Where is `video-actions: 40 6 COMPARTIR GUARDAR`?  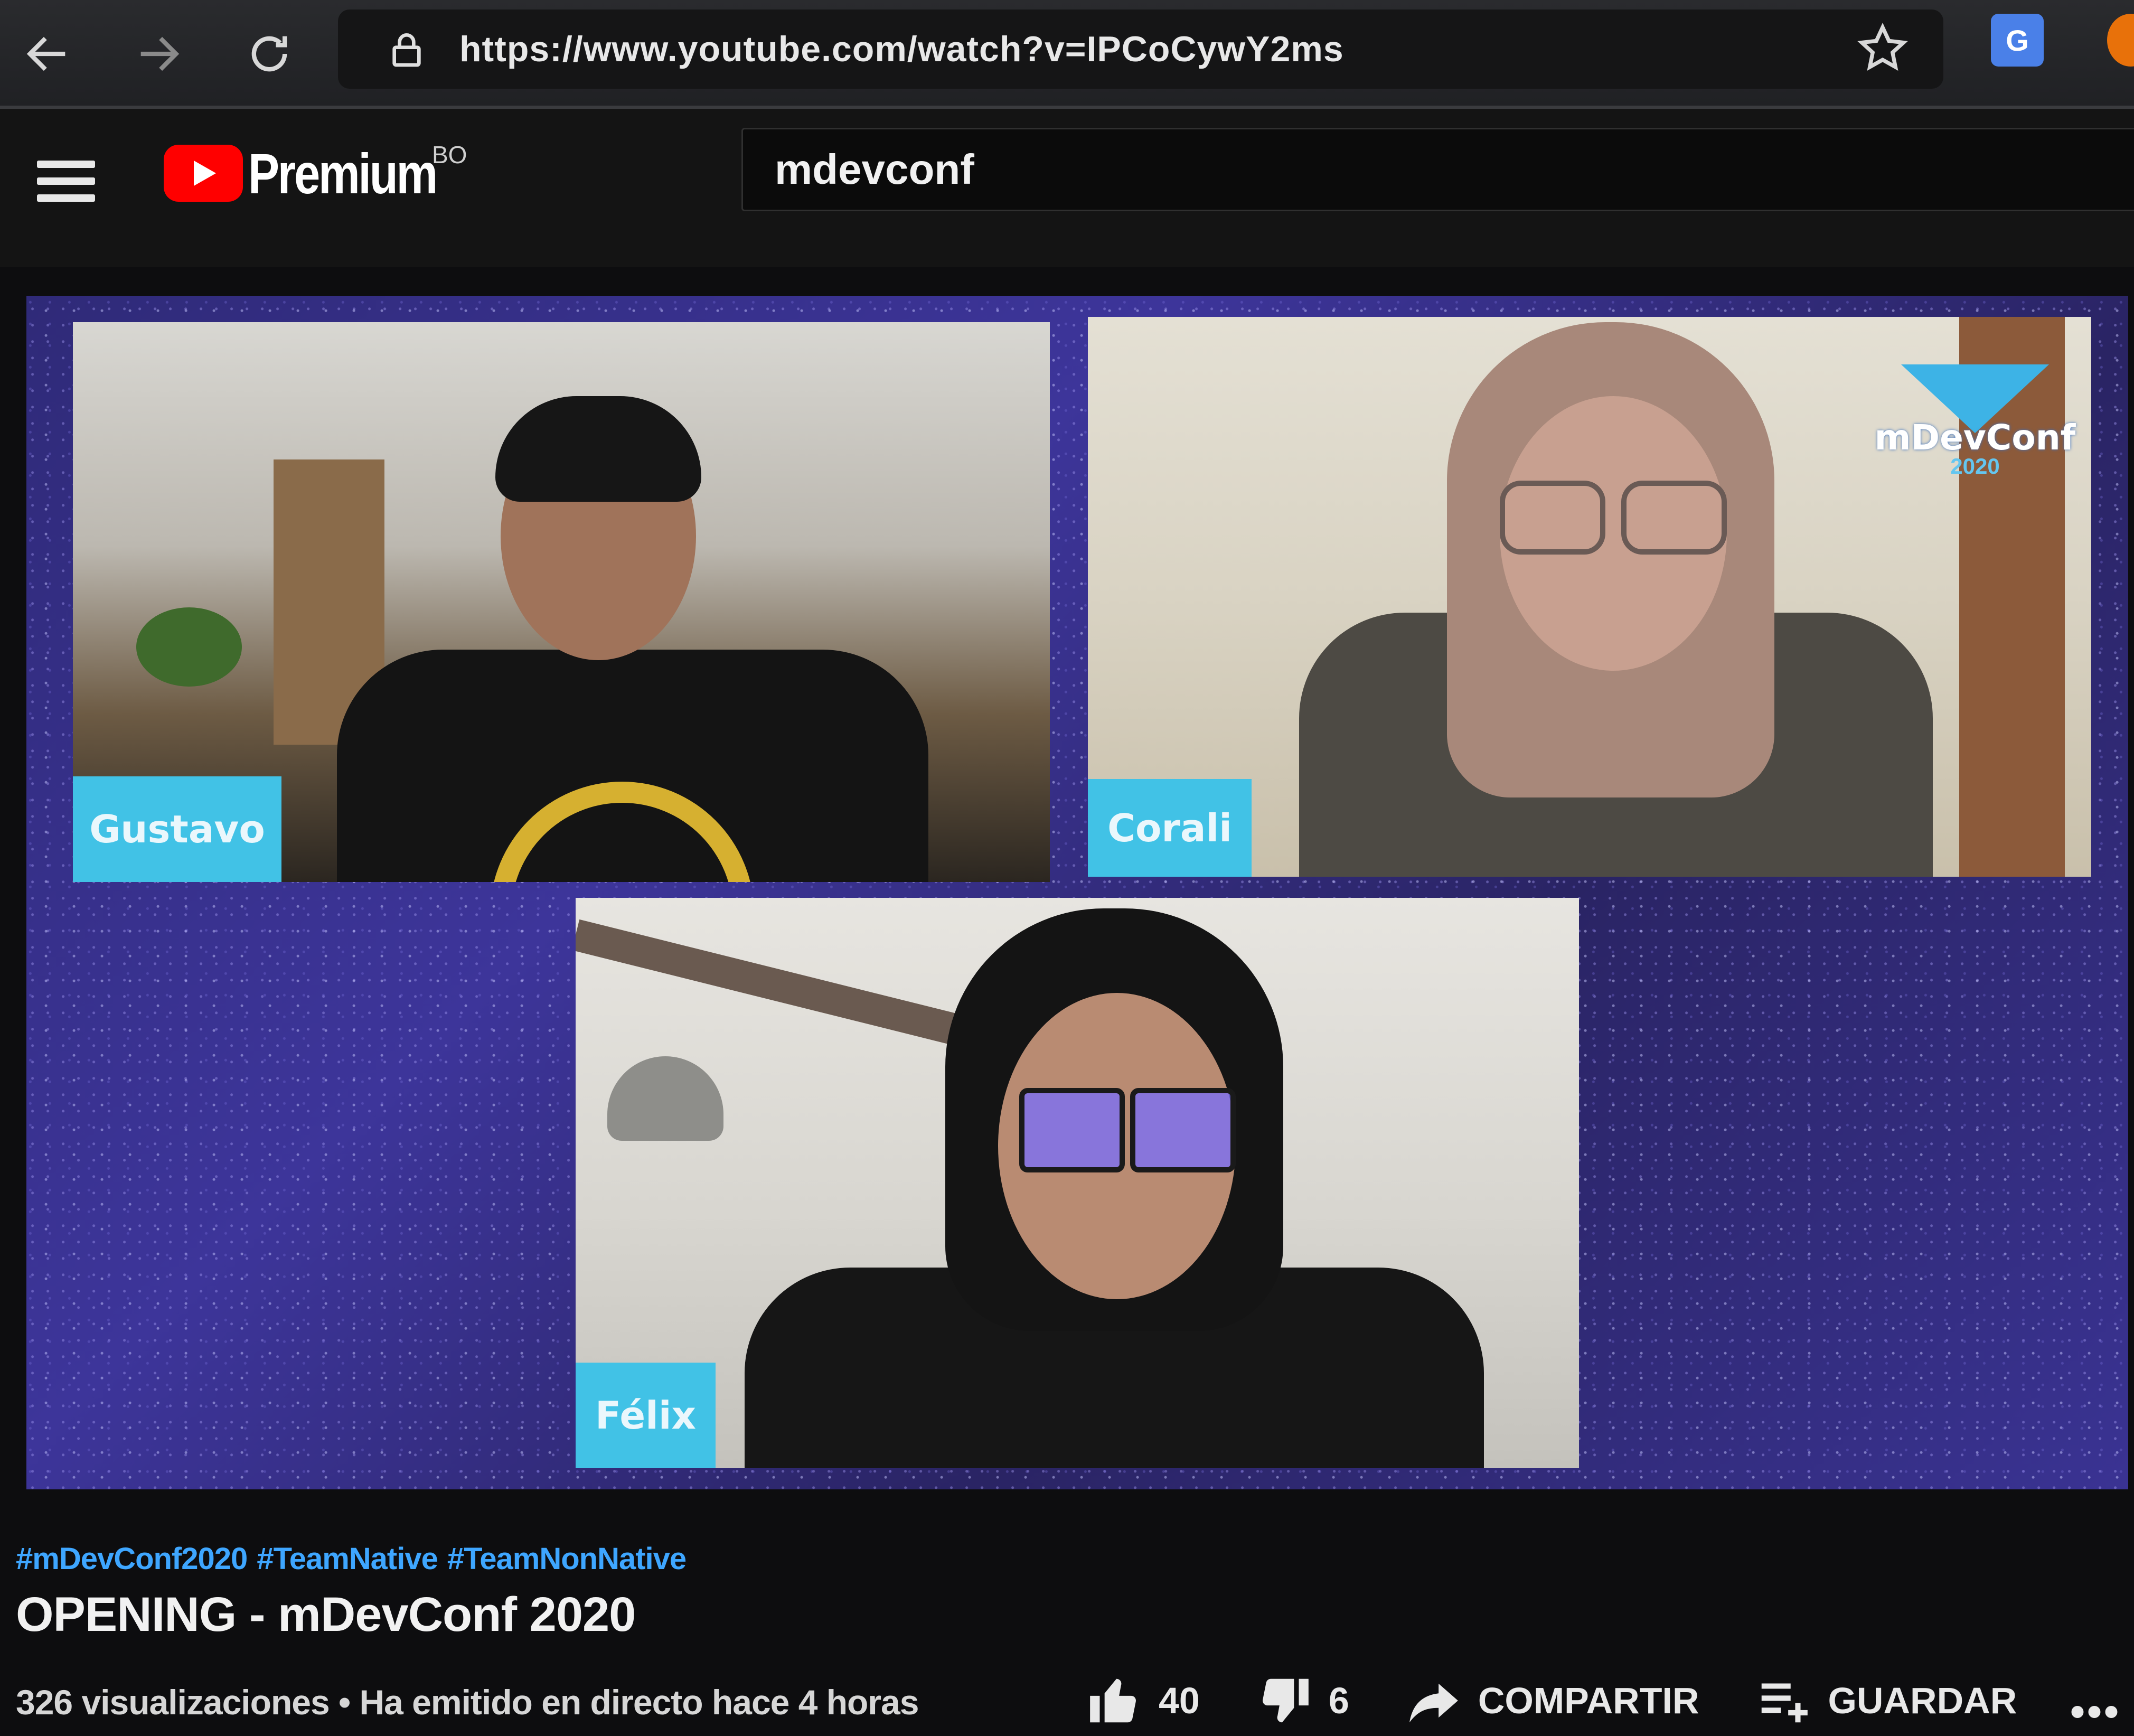 video-actions: 40 6 COMPARTIR GUARDAR is located at coordinates (1576, 1701).